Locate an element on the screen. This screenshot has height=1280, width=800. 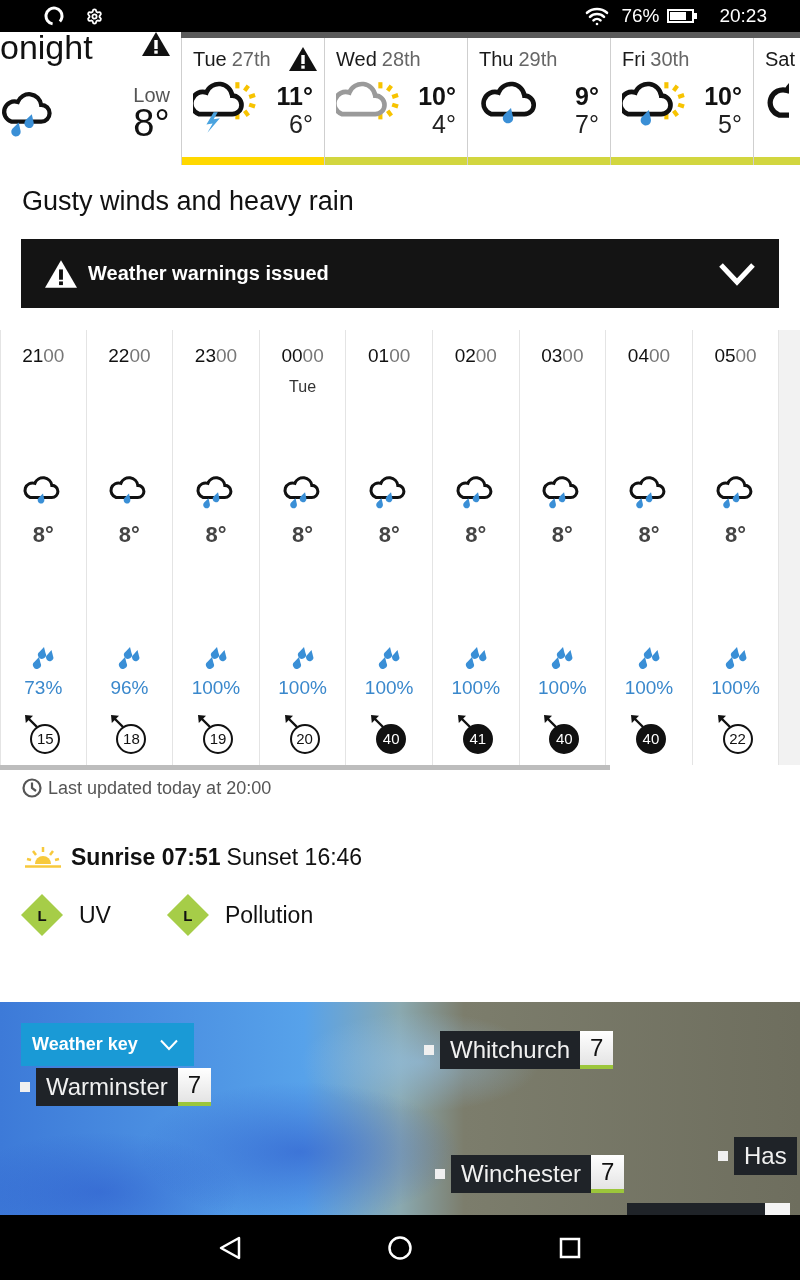
forecast-summary: Gusty winds and heavy rain is located at coordinates (188, 201).